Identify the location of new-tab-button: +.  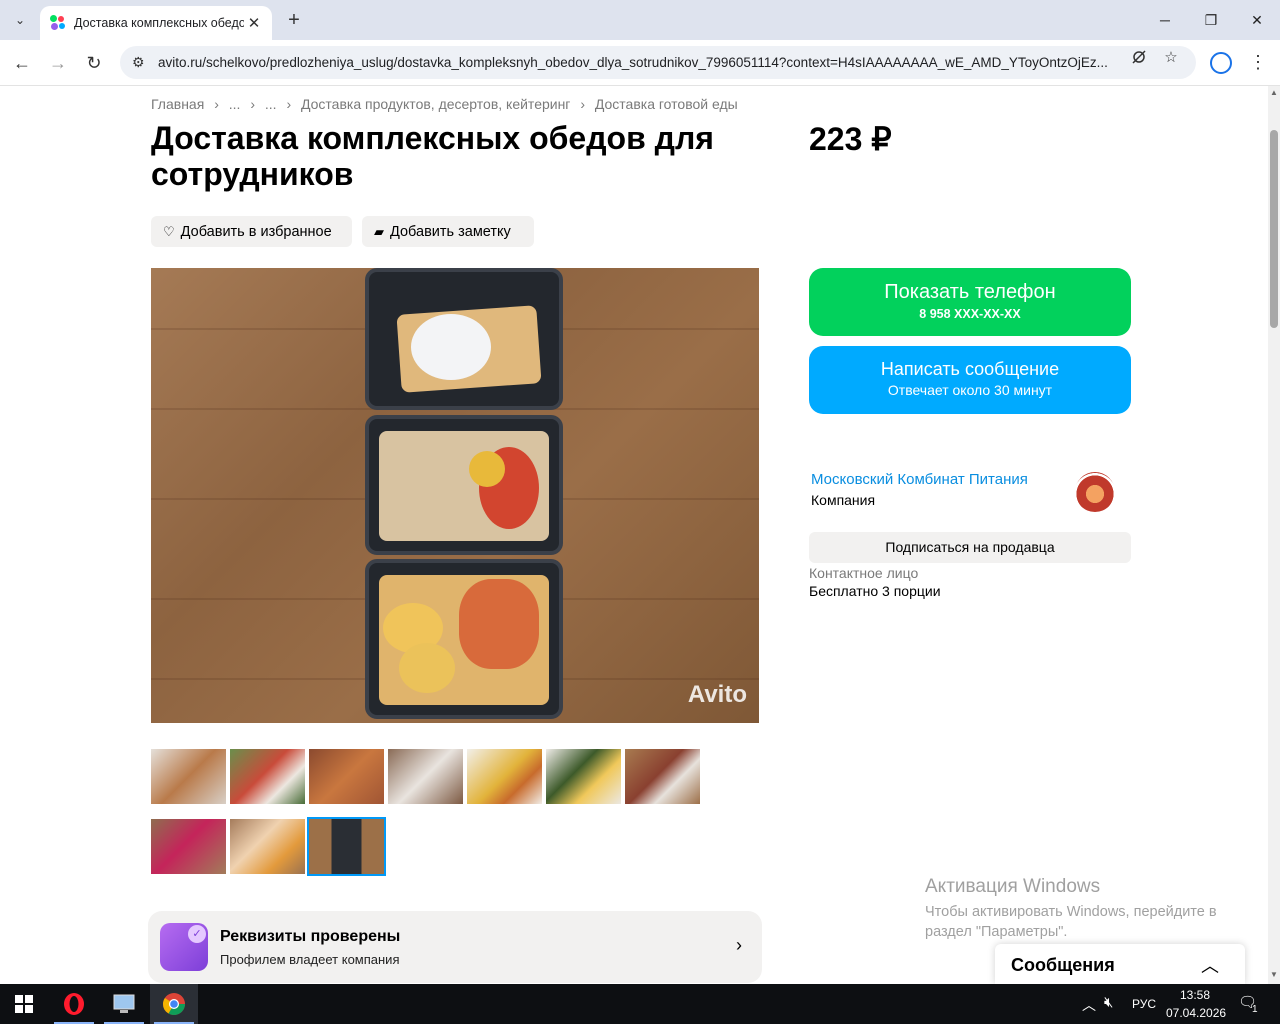
(294, 20).